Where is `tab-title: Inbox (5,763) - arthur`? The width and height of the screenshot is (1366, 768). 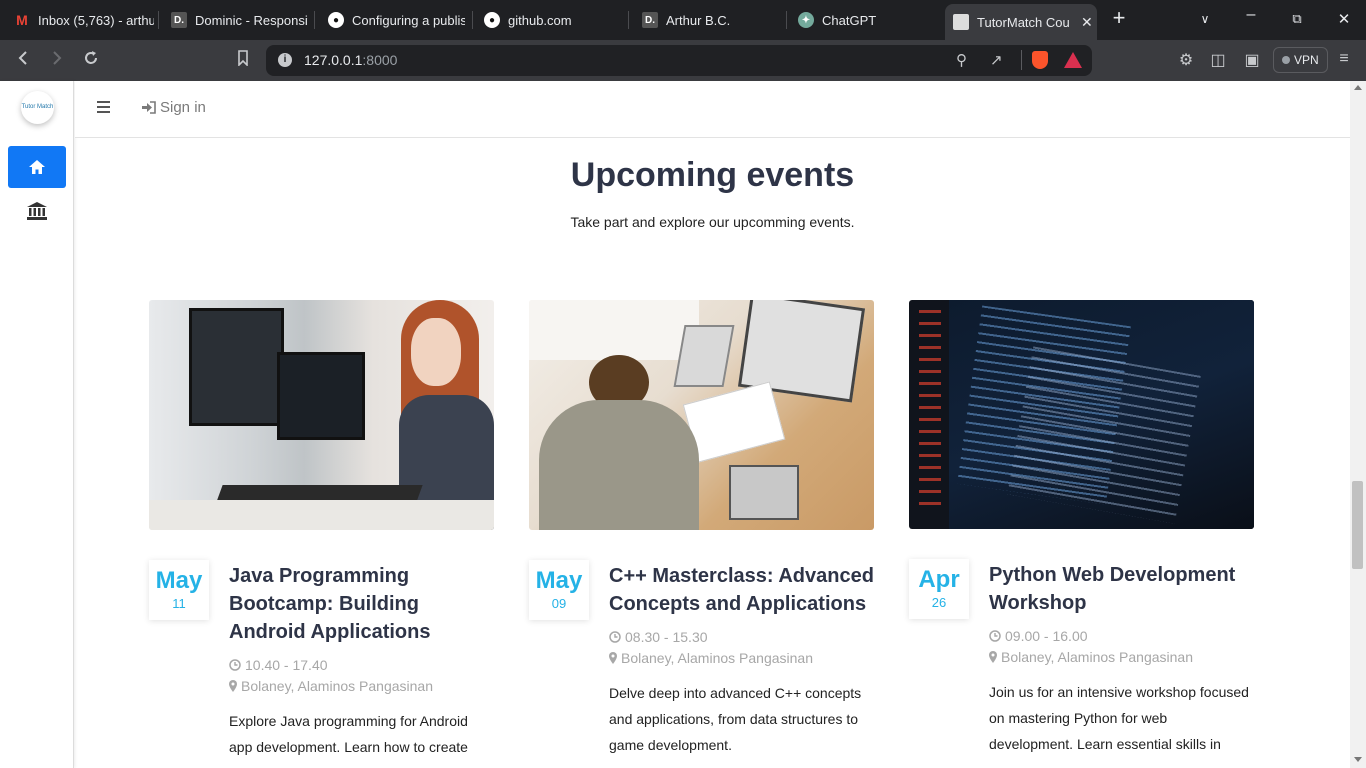 tab-title: Inbox (5,763) - arthur is located at coordinates (96, 20).